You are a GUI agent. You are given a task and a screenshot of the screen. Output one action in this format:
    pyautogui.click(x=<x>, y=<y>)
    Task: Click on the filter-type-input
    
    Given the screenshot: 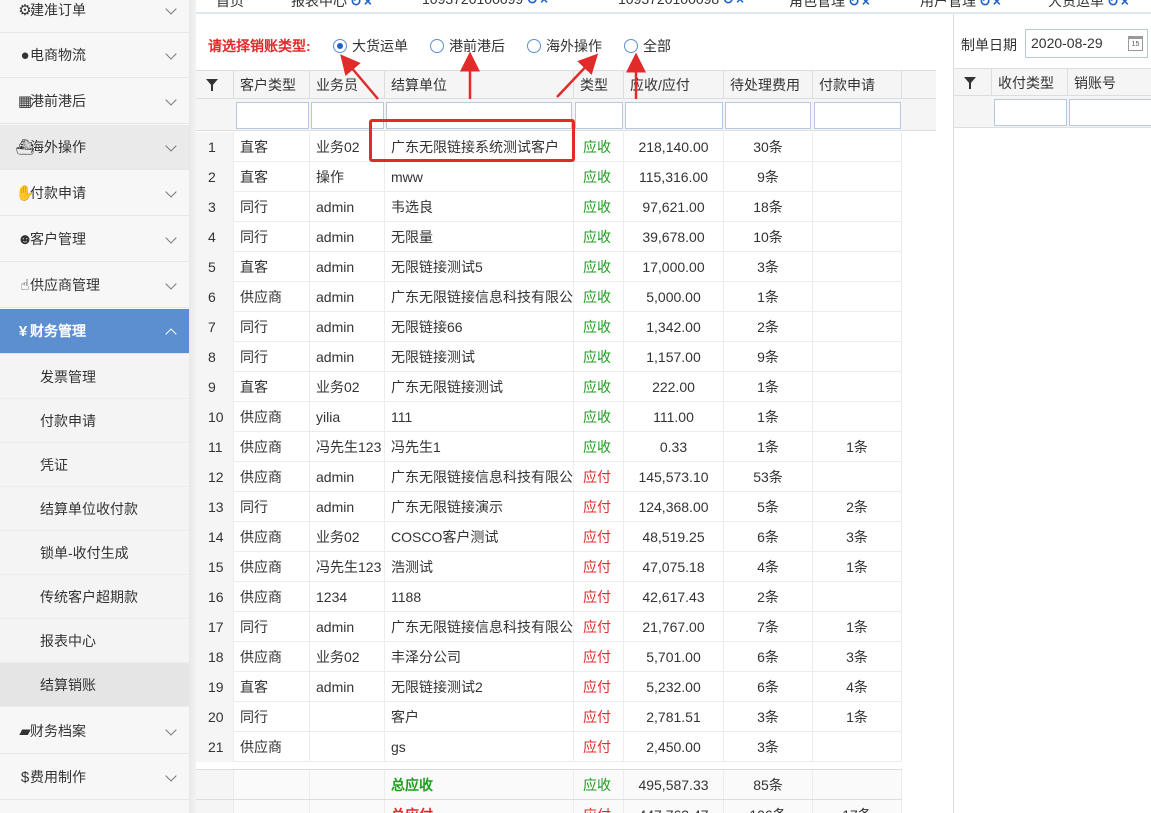 What is the action you would take?
    pyautogui.click(x=599, y=115)
    